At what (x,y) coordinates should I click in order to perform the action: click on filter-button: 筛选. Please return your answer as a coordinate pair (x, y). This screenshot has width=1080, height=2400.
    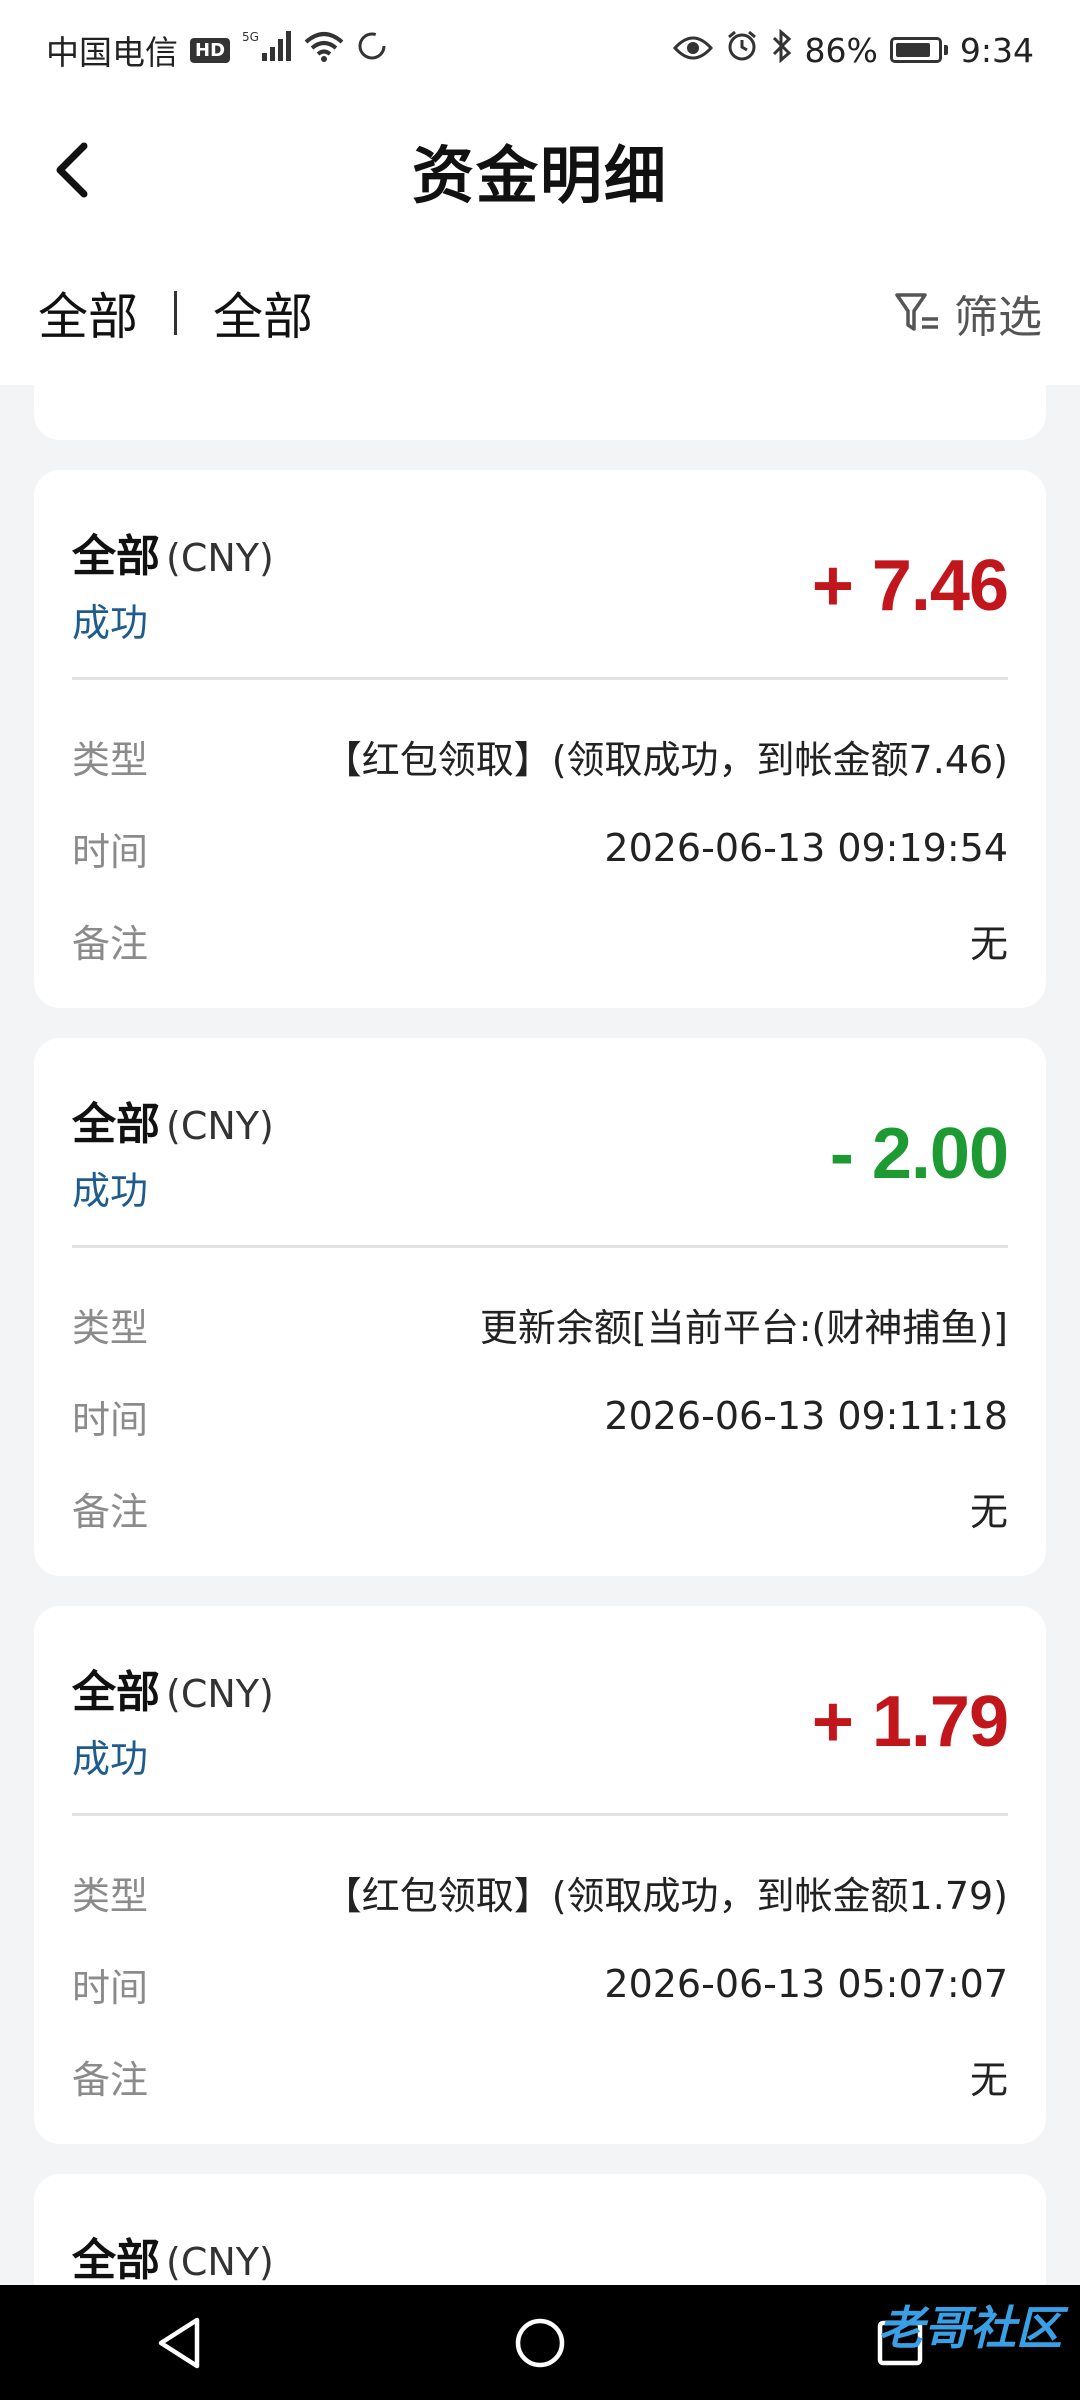
    Looking at the image, I should click on (968, 313).